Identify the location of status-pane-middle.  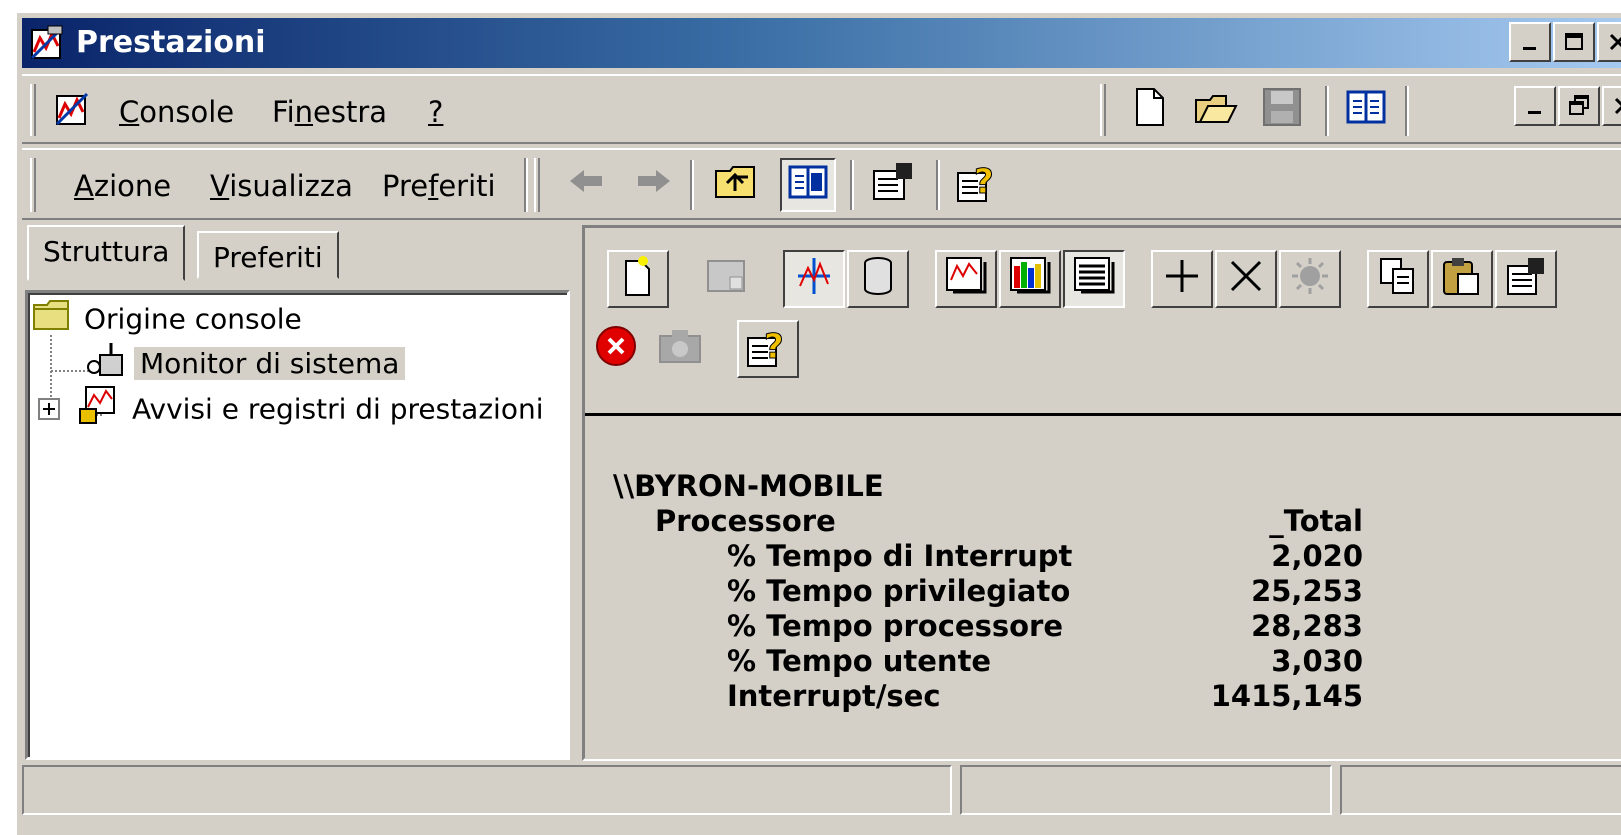
(1146, 790).